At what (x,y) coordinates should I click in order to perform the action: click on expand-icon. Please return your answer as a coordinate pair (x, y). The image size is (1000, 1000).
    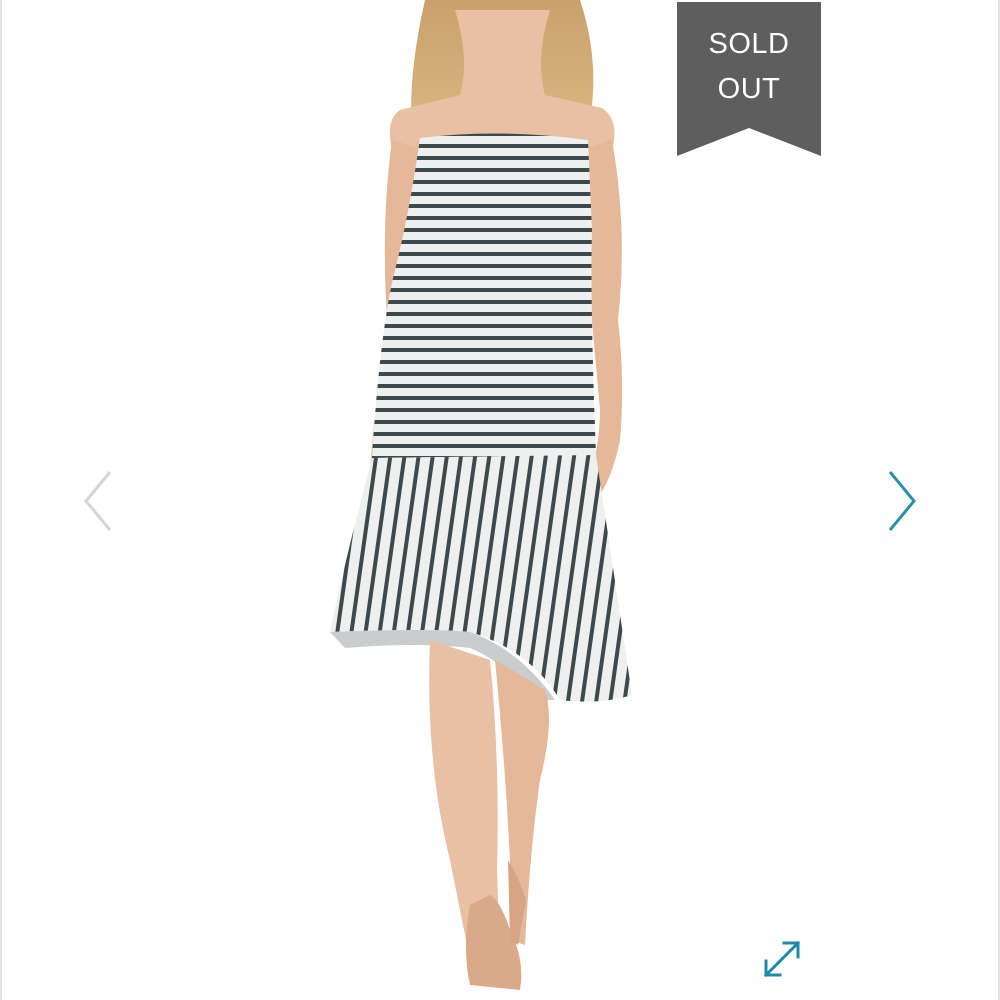
    Looking at the image, I should click on (782, 959).